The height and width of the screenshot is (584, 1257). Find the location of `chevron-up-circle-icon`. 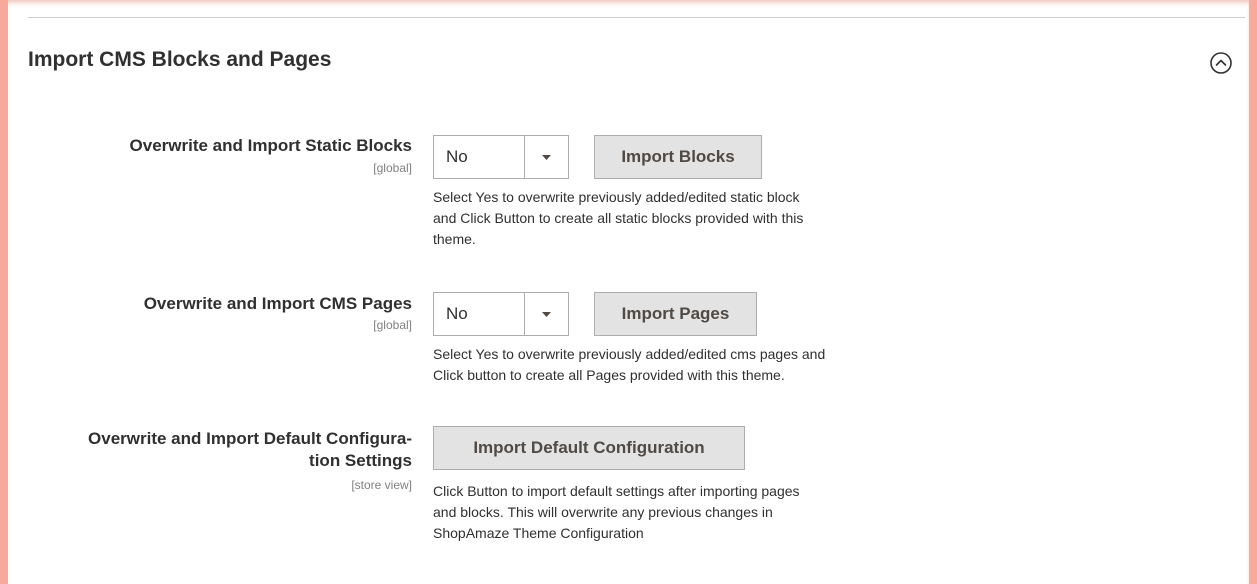

chevron-up-circle-icon is located at coordinates (1221, 63).